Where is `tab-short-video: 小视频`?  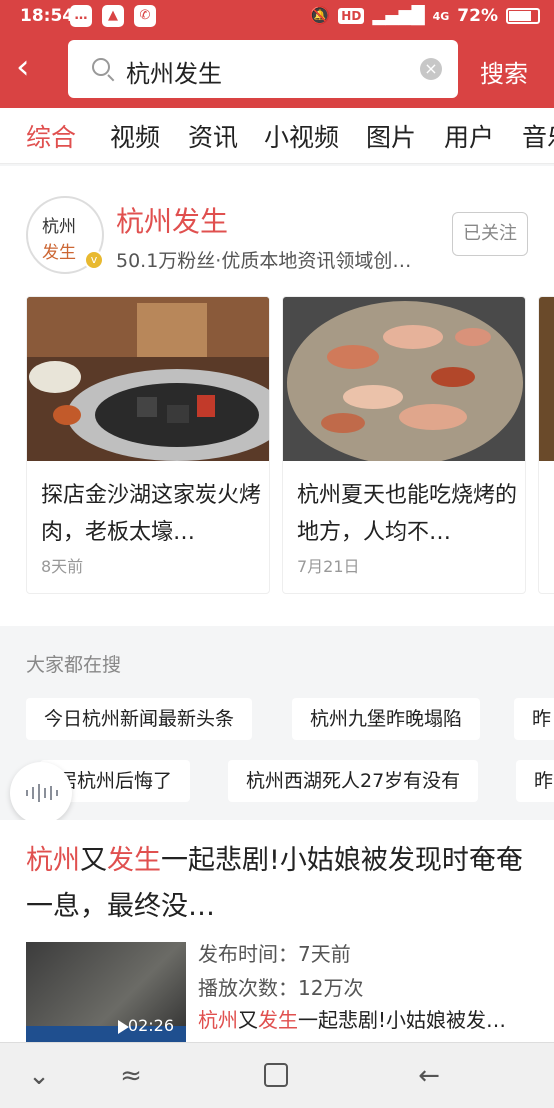
tab-short-video: 小视频 is located at coordinates (301, 136).